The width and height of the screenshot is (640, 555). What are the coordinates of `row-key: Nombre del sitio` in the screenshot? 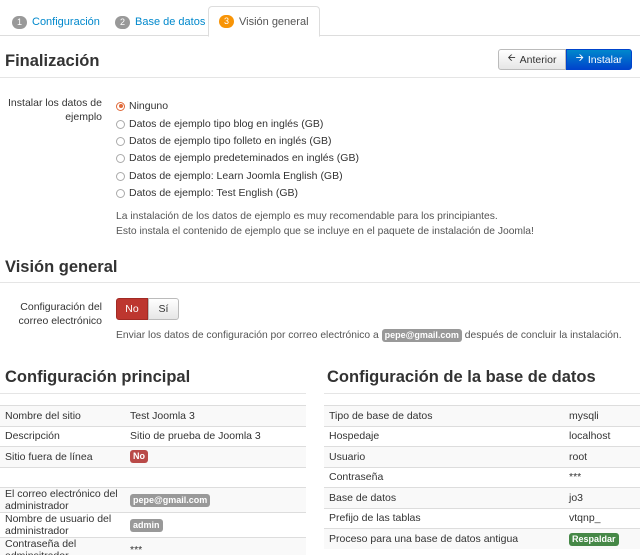 It's located at (62, 415).